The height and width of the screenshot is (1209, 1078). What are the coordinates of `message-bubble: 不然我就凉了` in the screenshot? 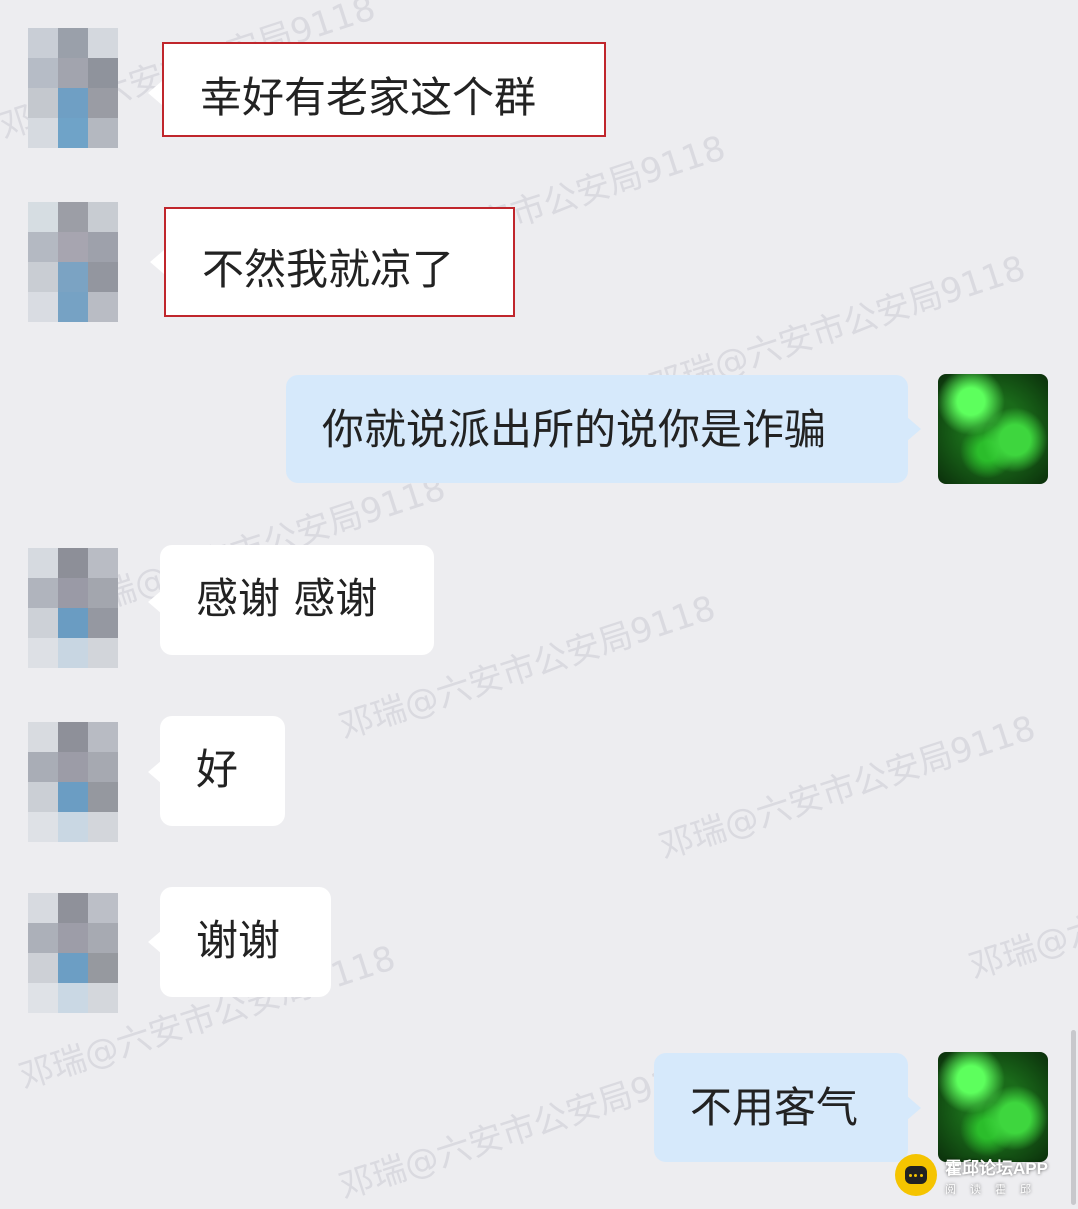 It's located at (339, 262).